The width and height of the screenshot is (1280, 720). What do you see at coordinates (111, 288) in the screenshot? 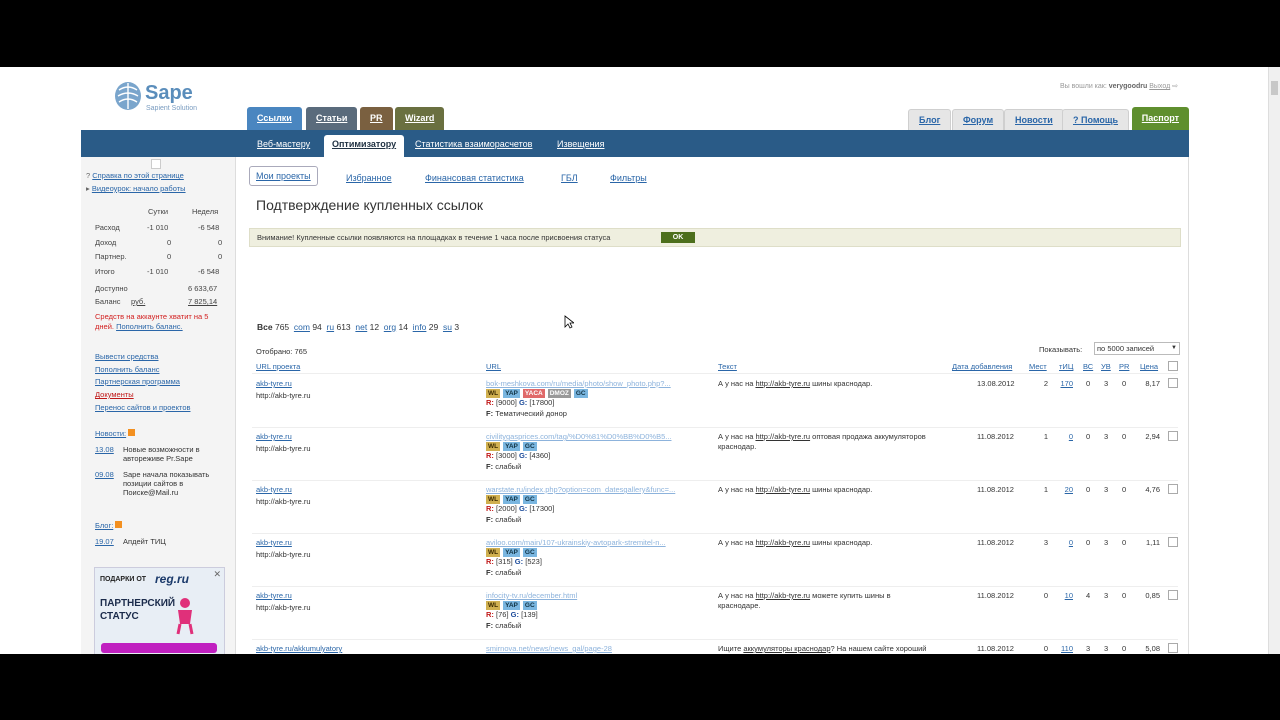
I see `available-label: Доступно` at bounding box center [111, 288].